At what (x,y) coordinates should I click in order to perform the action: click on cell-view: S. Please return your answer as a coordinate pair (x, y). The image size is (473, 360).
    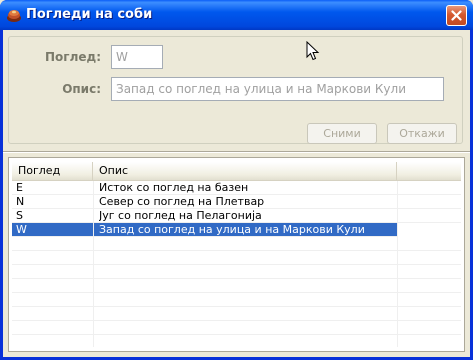
    Looking at the image, I should click on (19, 215).